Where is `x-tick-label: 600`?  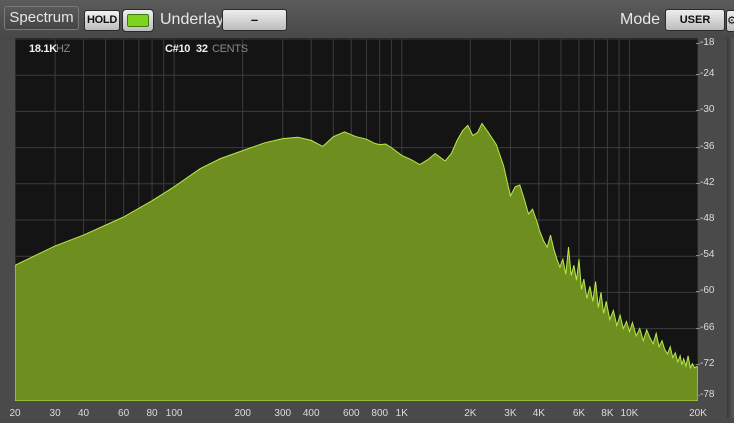 x-tick-label: 600 is located at coordinates (351, 413).